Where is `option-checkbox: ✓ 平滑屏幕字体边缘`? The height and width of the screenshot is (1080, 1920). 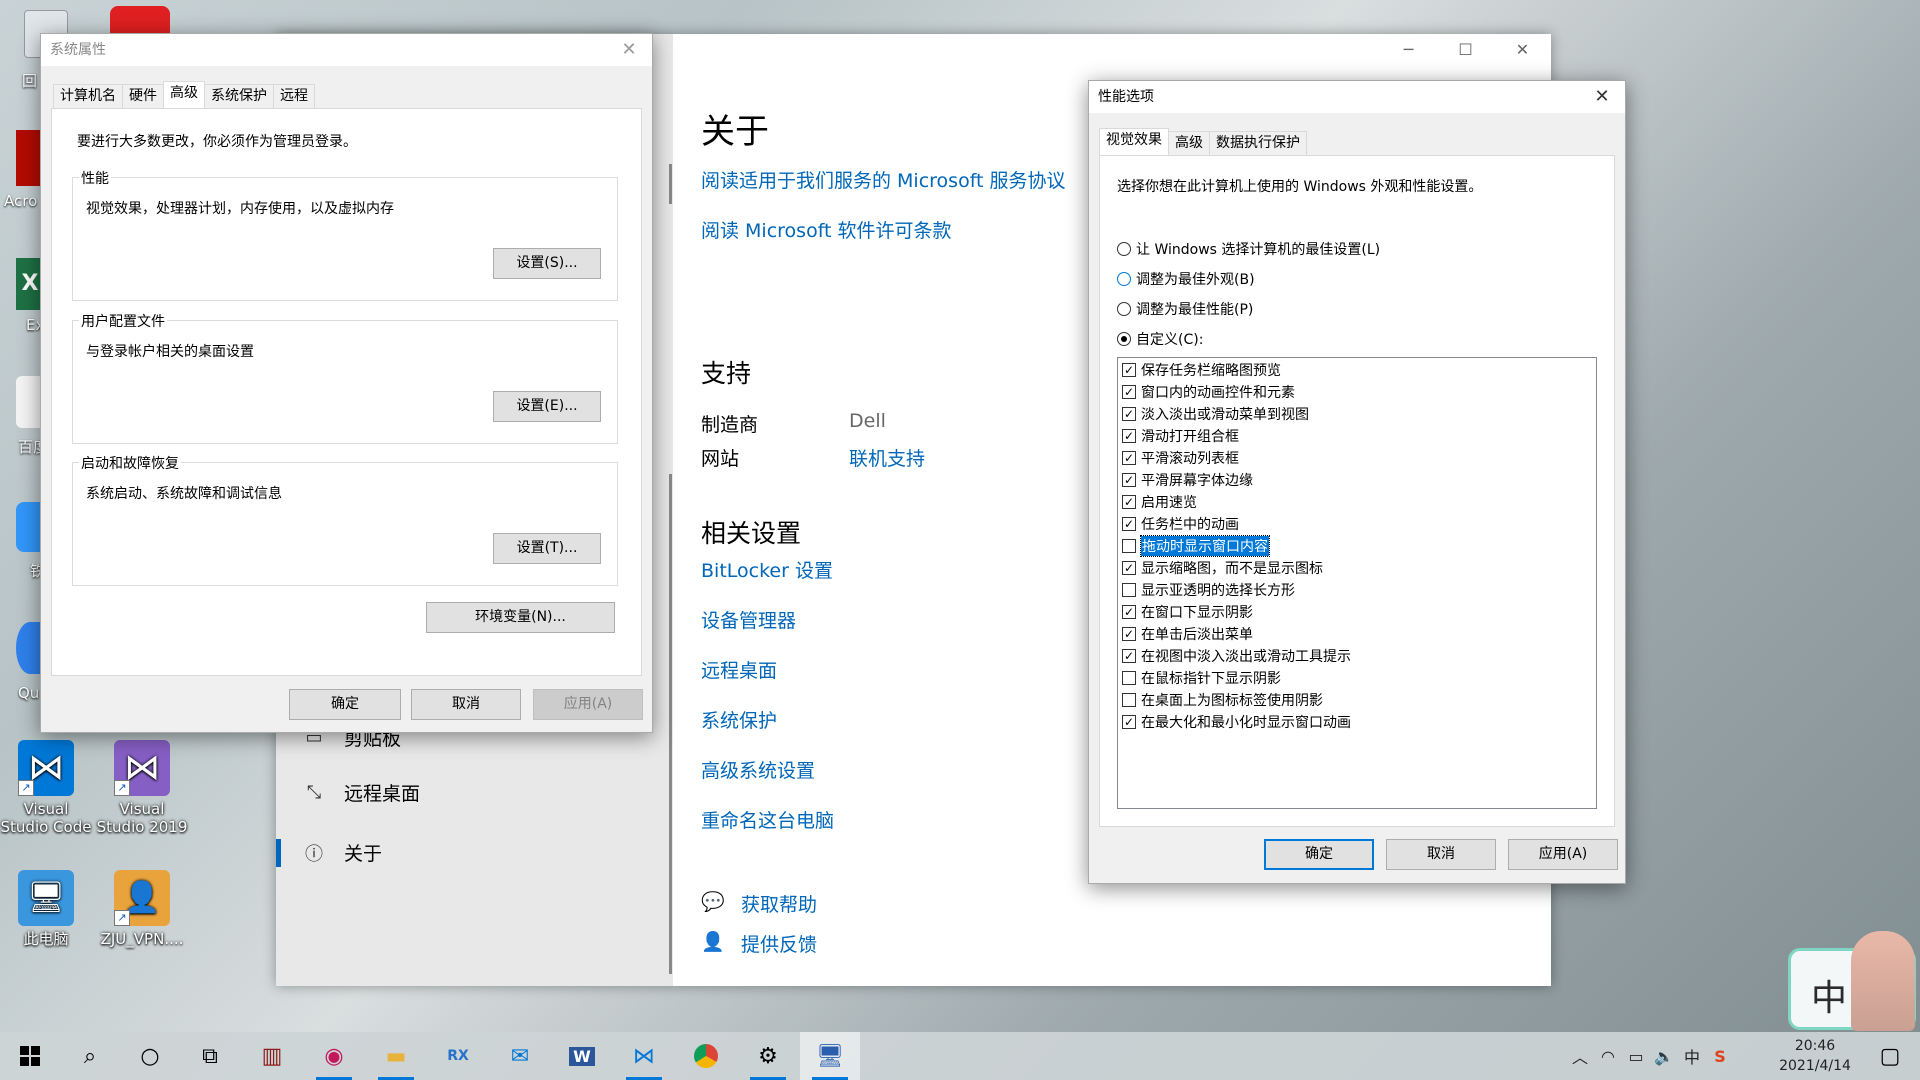 option-checkbox: ✓ 平滑屏幕字体边缘 is located at coordinates (1187, 480).